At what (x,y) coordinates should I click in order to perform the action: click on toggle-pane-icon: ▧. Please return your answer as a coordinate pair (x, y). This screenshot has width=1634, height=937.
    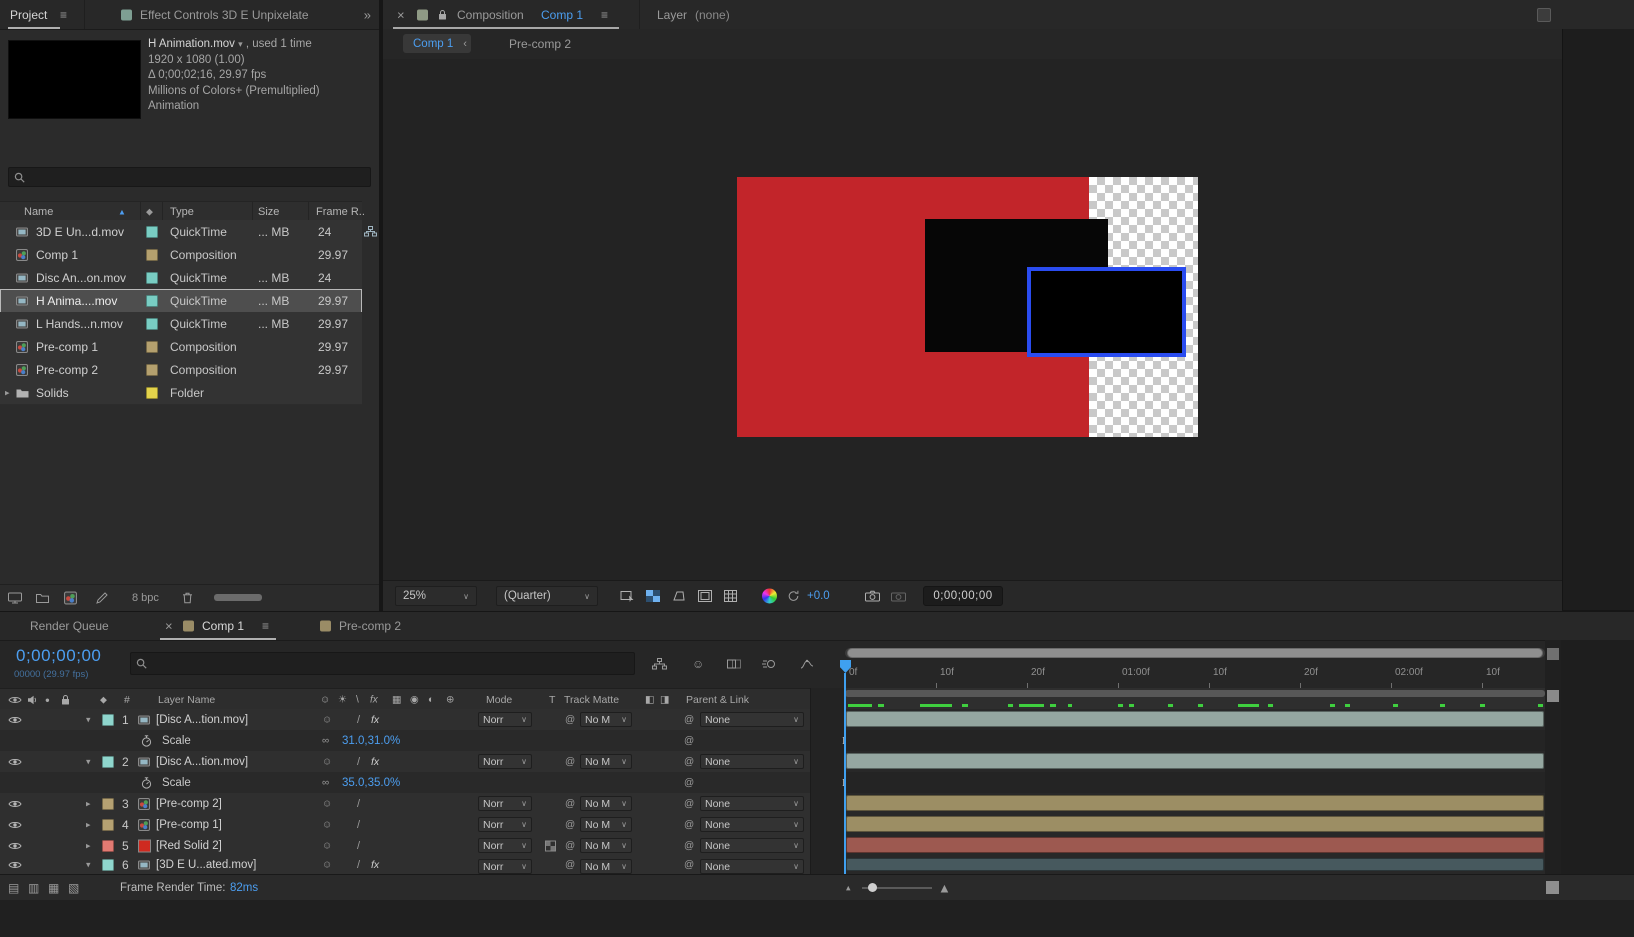
    Looking at the image, I should click on (73, 888).